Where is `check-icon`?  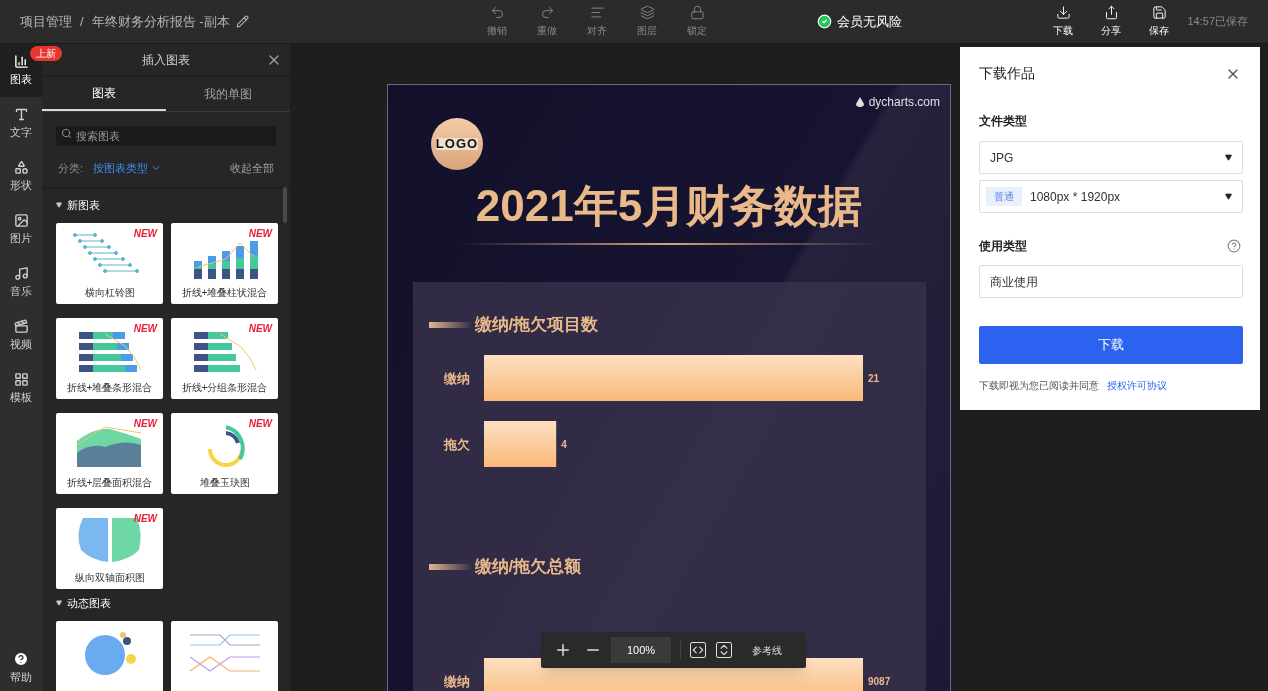 check-icon is located at coordinates (825, 21).